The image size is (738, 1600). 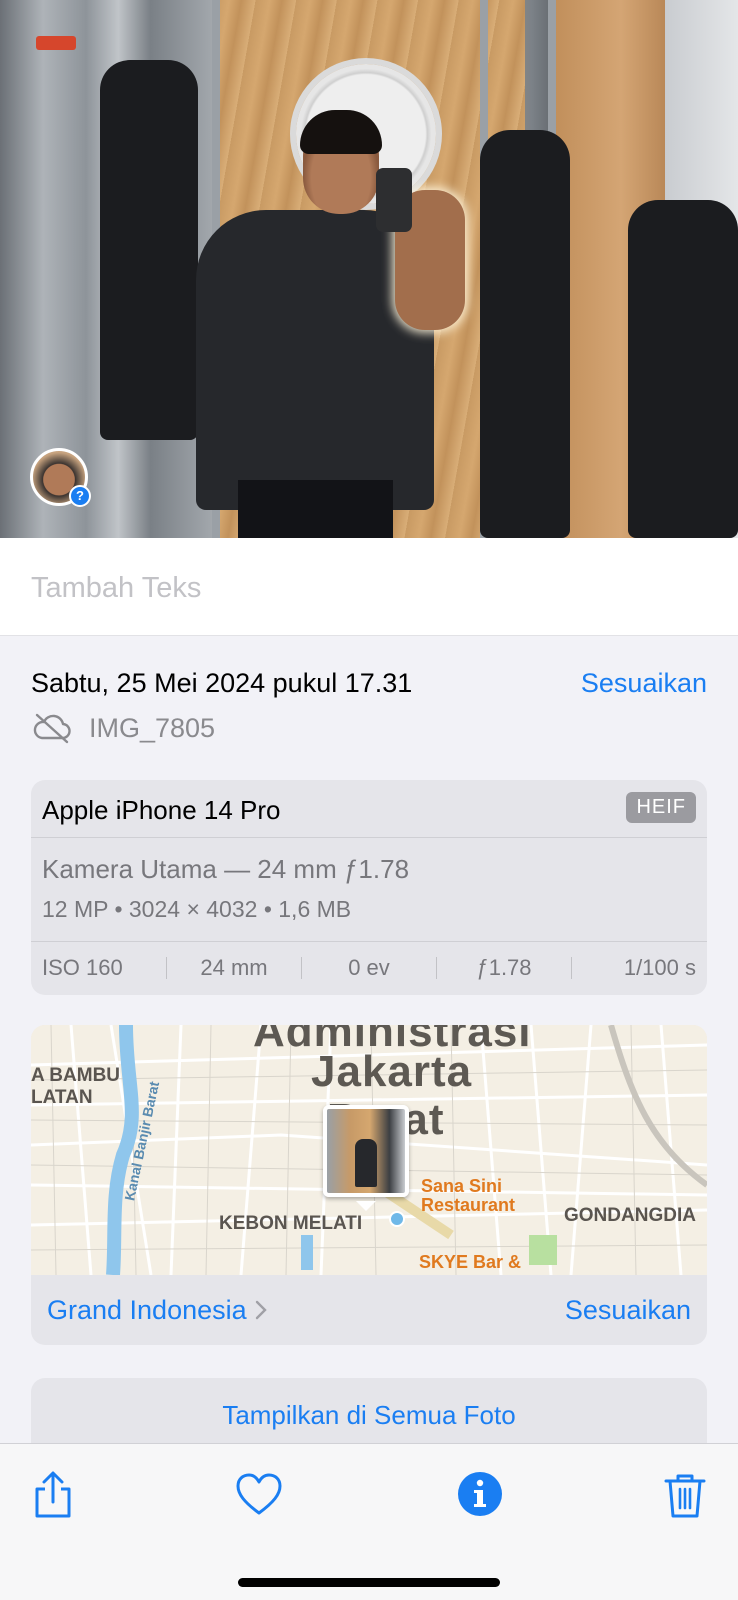 What do you see at coordinates (397, 1219) in the screenshot?
I see `map-location-pin-icon` at bounding box center [397, 1219].